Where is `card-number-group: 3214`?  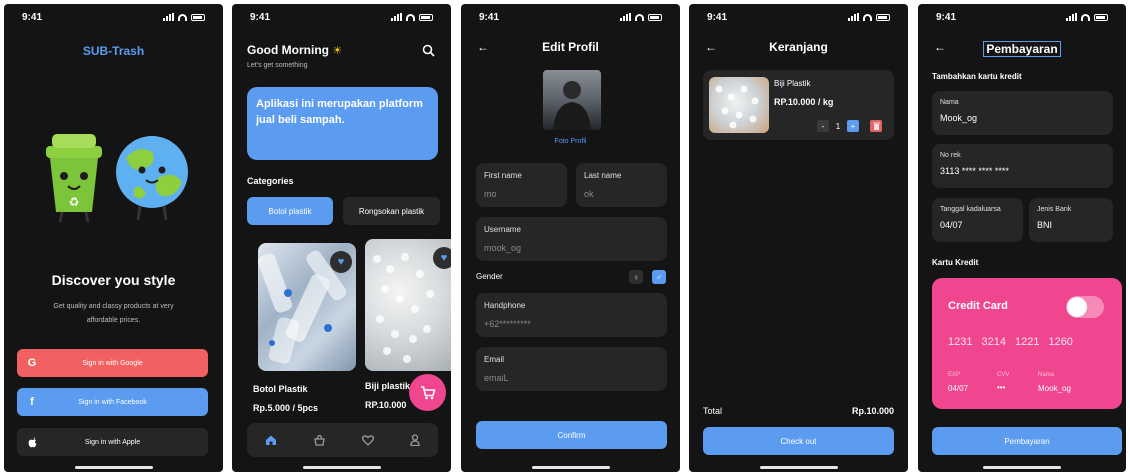 card-number-group: 3214 is located at coordinates (993, 342).